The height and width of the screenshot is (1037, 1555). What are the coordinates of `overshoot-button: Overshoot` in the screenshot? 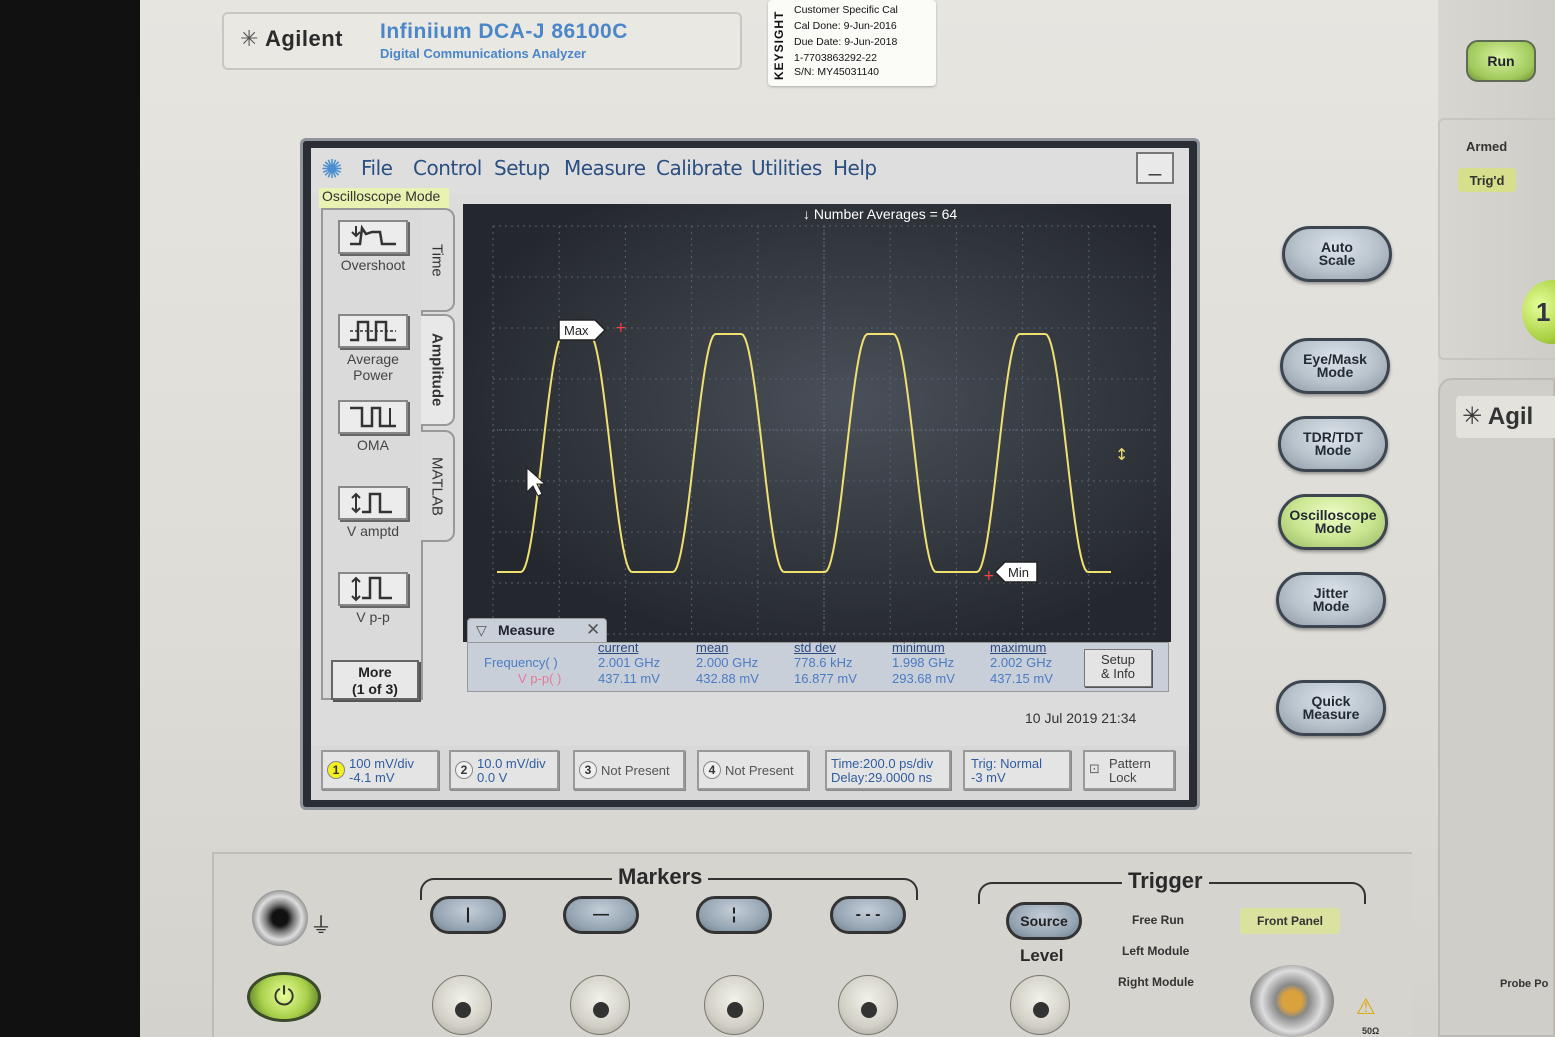 It's located at (373, 246).